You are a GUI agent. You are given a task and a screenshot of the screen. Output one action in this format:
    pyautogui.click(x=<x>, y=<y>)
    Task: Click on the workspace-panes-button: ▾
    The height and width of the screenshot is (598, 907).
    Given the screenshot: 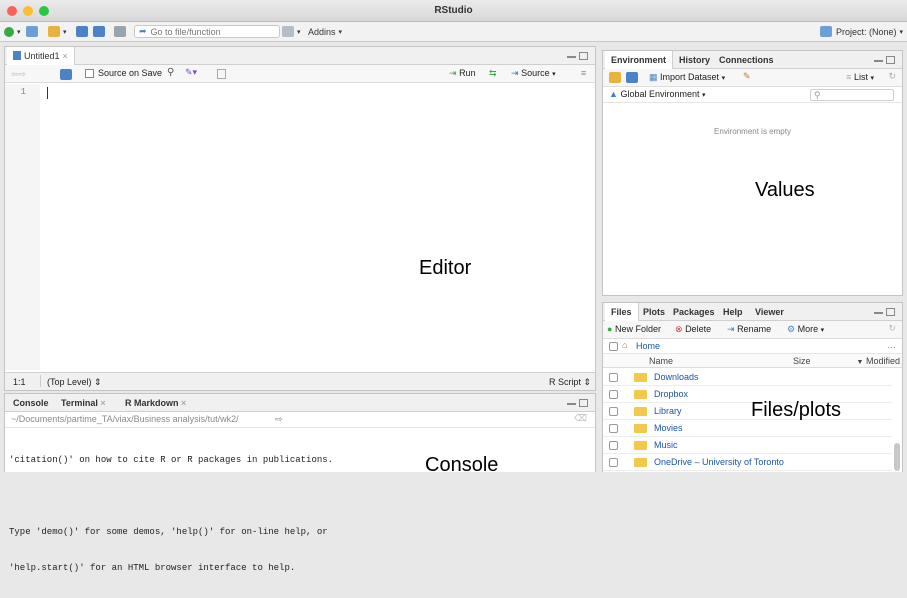 What is the action you would take?
    pyautogui.click(x=291, y=31)
    